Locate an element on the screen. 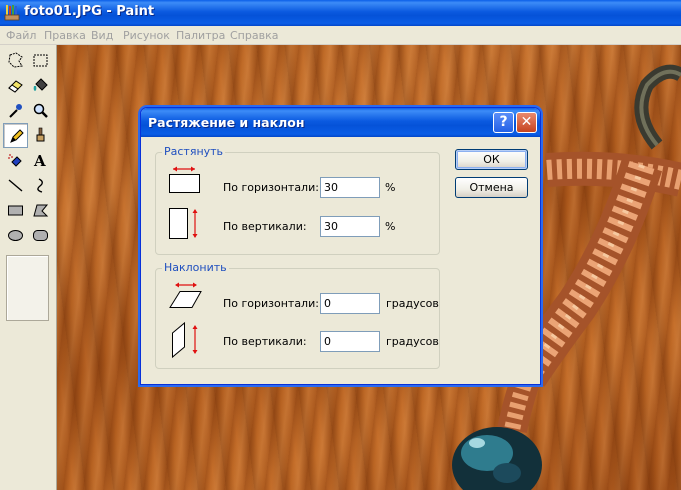  rect-select-tool is located at coordinates (40, 60).